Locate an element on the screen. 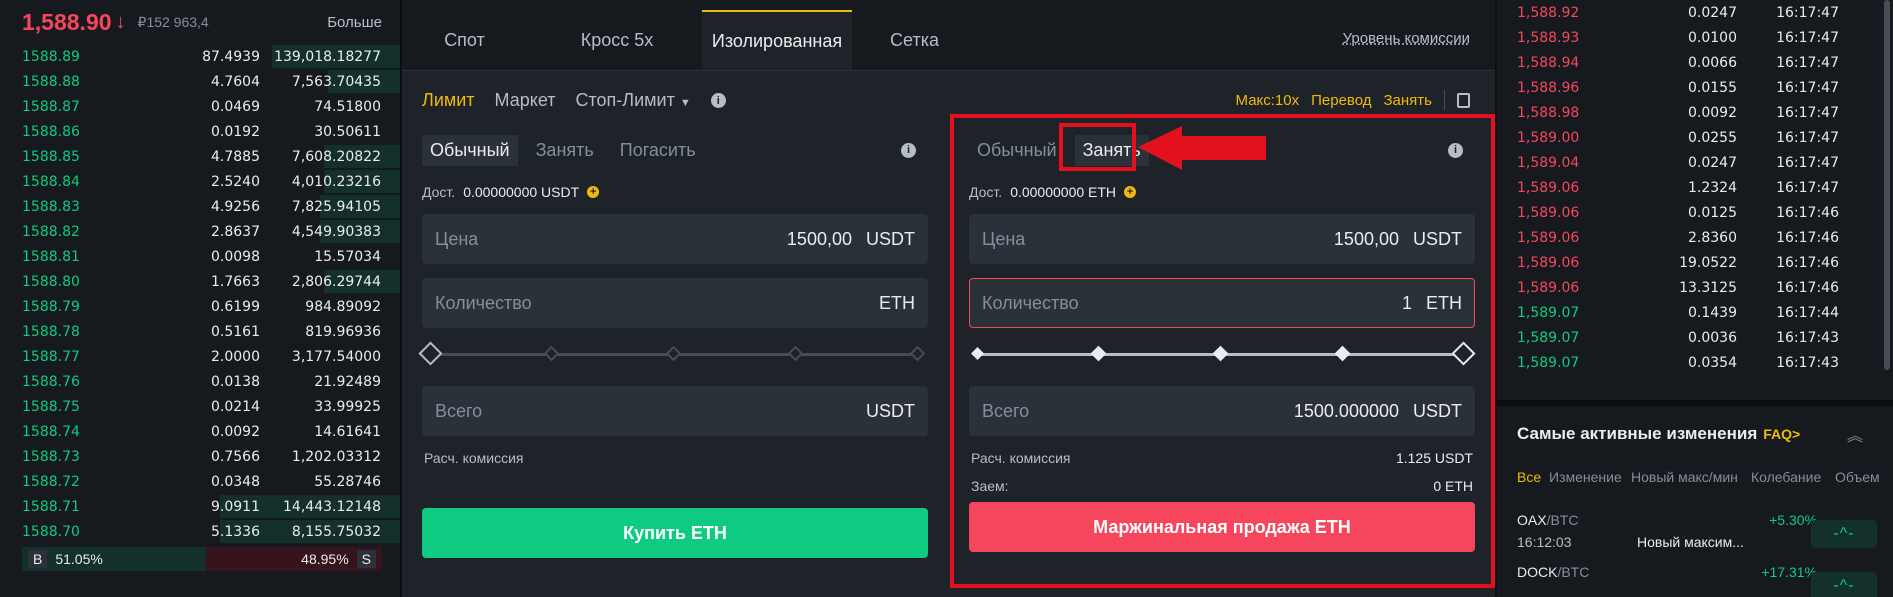 This screenshot has height=597, width=1893. trade-row: 1,589.06 0.0125 16:17:46 is located at coordinates (1695, 212).